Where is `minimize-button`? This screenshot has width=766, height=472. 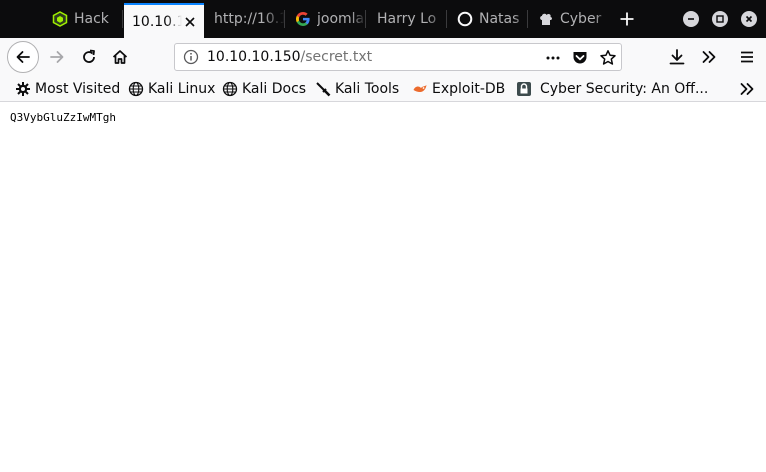 minimize-button is located at coordinates (691, 19).